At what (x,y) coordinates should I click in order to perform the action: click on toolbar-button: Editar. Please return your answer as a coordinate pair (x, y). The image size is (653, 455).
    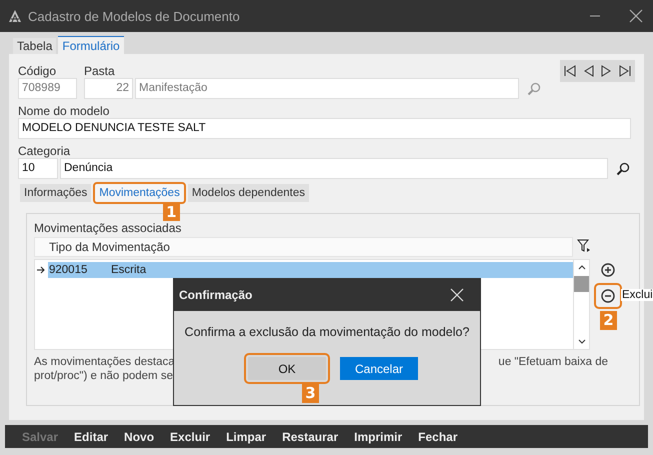
    Looking at the image, I should click on (91, 437).